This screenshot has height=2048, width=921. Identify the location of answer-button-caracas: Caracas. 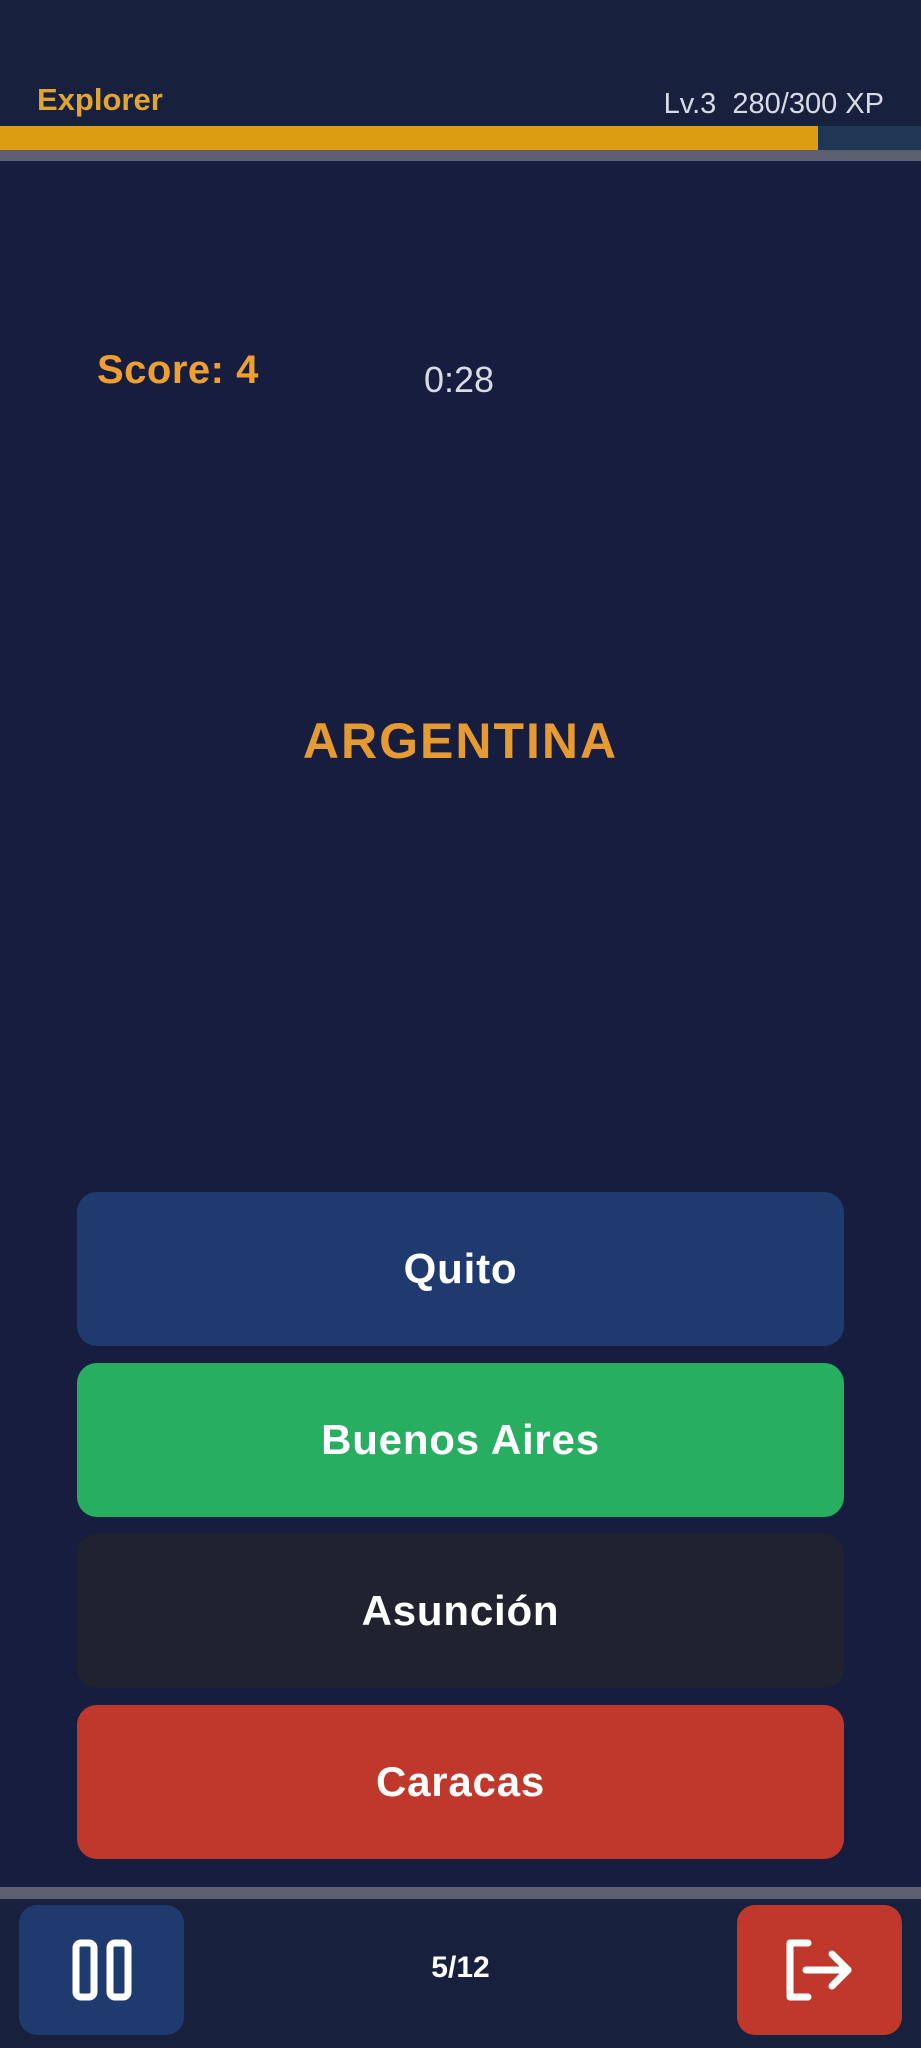
(460, 1782).